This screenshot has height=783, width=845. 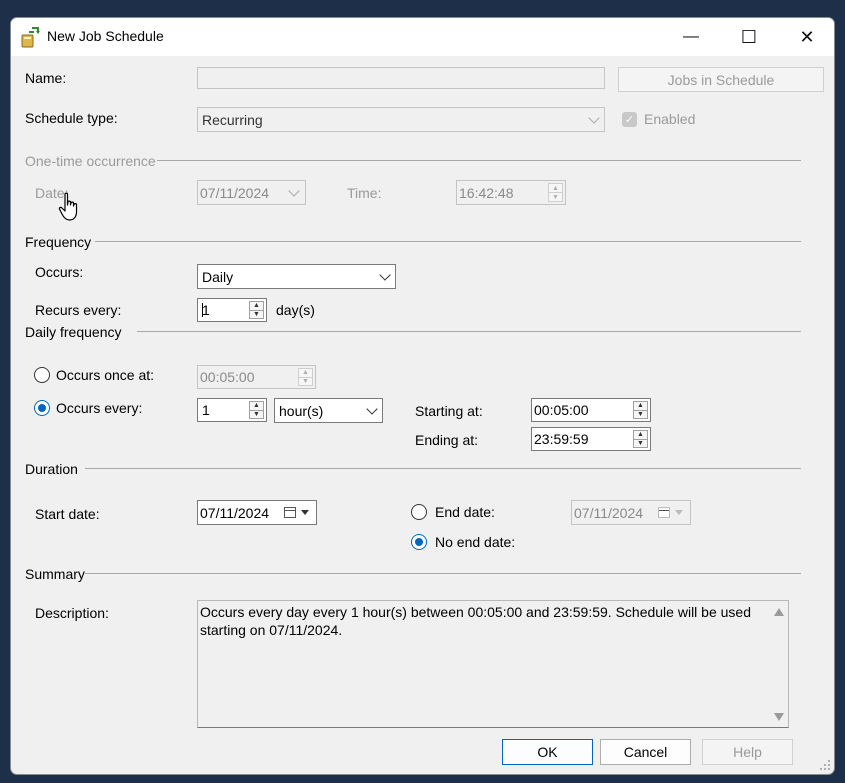 What do you see at coordinates (443, 468) in the screenshot?
I see `duration-divider` at bounding box center [443, 468].